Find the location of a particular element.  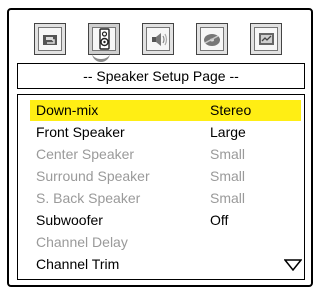

setup-tab-bar is located at coordinates (159, 42).